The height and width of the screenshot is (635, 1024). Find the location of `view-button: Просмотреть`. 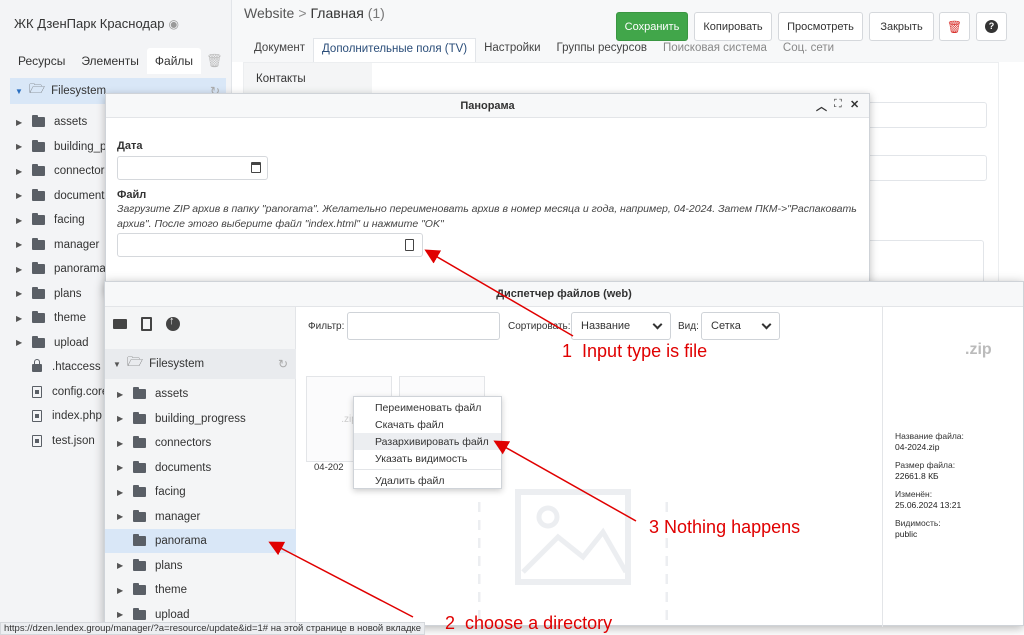

view-button: Просмотреть is located at coordinates (820, 26).